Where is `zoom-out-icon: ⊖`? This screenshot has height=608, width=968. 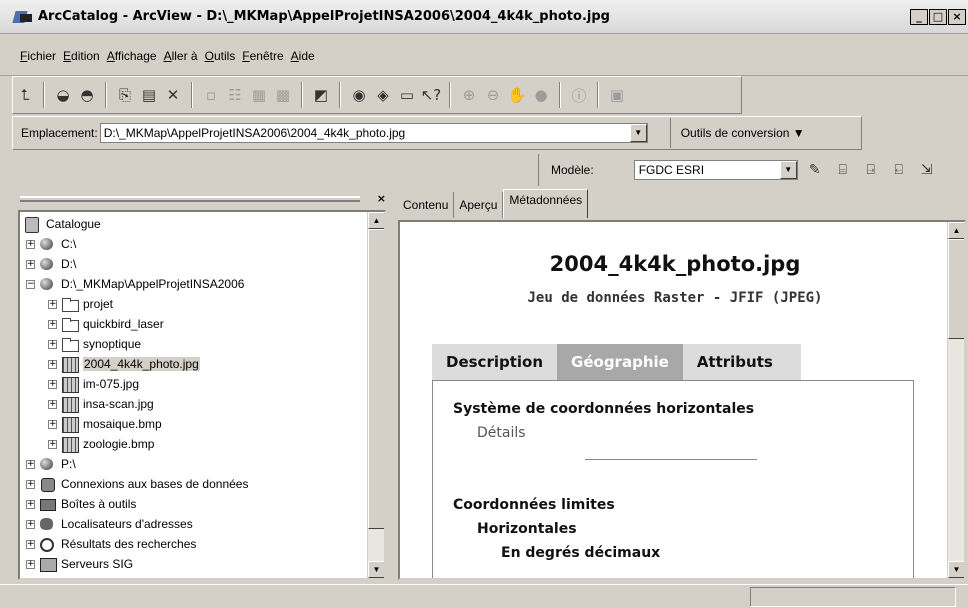 zoom-out-icon: ⊖ is located at coordinates (493, 95).